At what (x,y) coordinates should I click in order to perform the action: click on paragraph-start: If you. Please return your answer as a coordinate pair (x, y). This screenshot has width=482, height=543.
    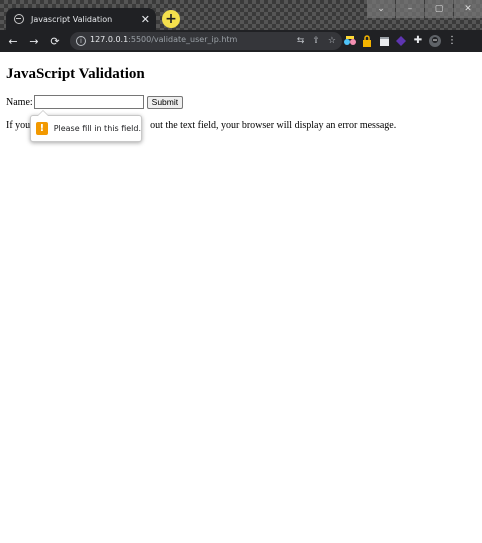
    Looking at the image, I should click on (18, 125).